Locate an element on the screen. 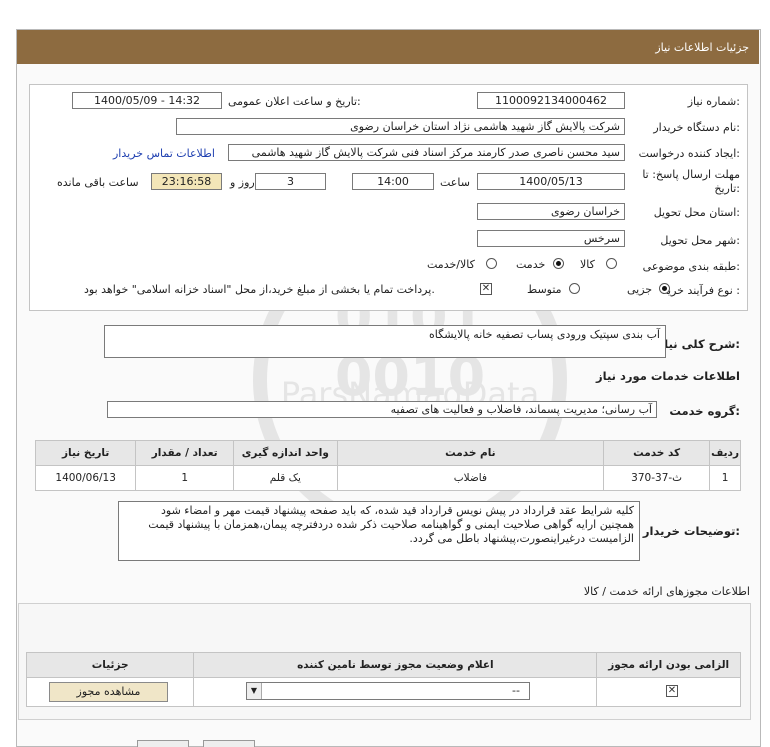 The height and width of the screenshot is (747, 770). deadline-label: مهلت ارسال پاسخ: تا تاریخ: is located at coordinates (690, 182).